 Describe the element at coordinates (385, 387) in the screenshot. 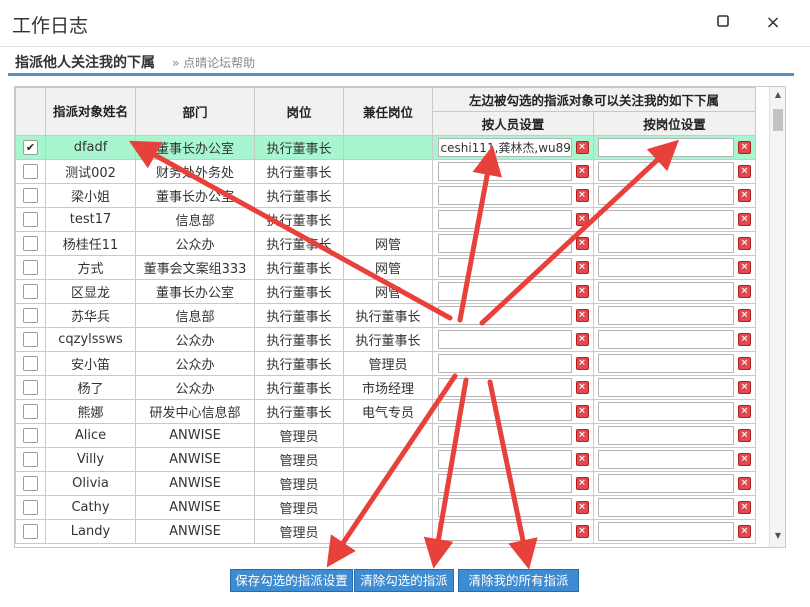

I see `table-row: 杨了 公众办 执行董事长 市场经理 × ×` at that location.